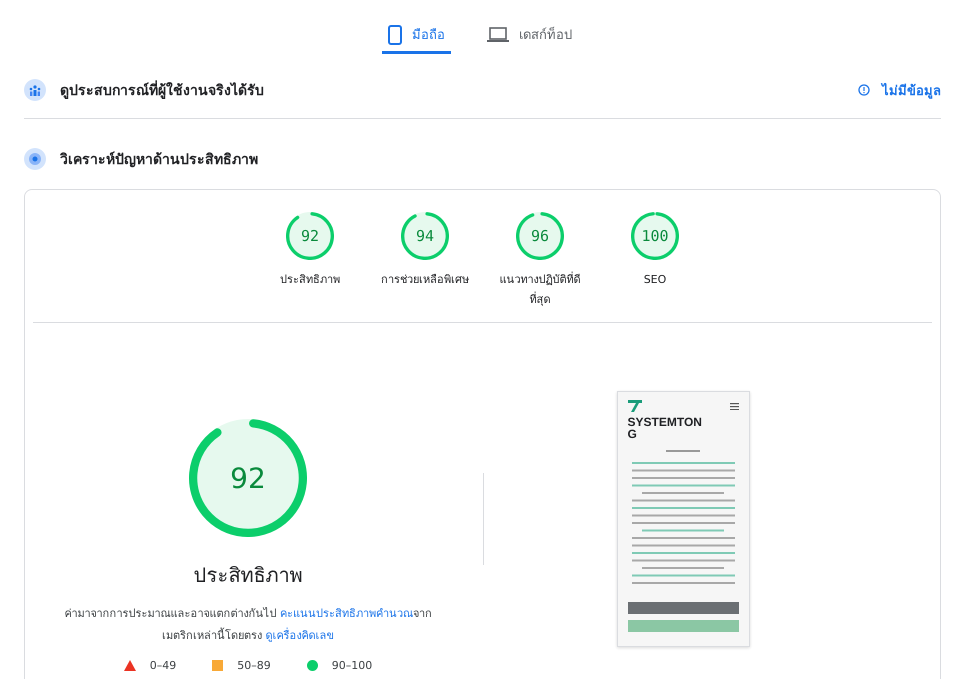 The width and height of the screenshot is (960, 679). Describe the element at coordinates (734, 406) in the screenshot. I see `menu-icon` at that location.